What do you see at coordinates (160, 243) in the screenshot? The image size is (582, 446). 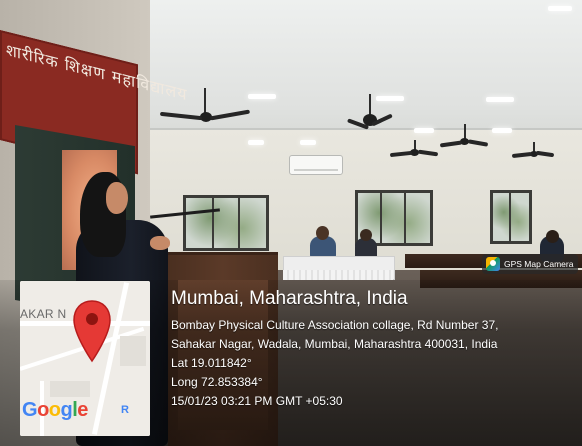 I see `speaker-hand` at bounding box center [160, 243].